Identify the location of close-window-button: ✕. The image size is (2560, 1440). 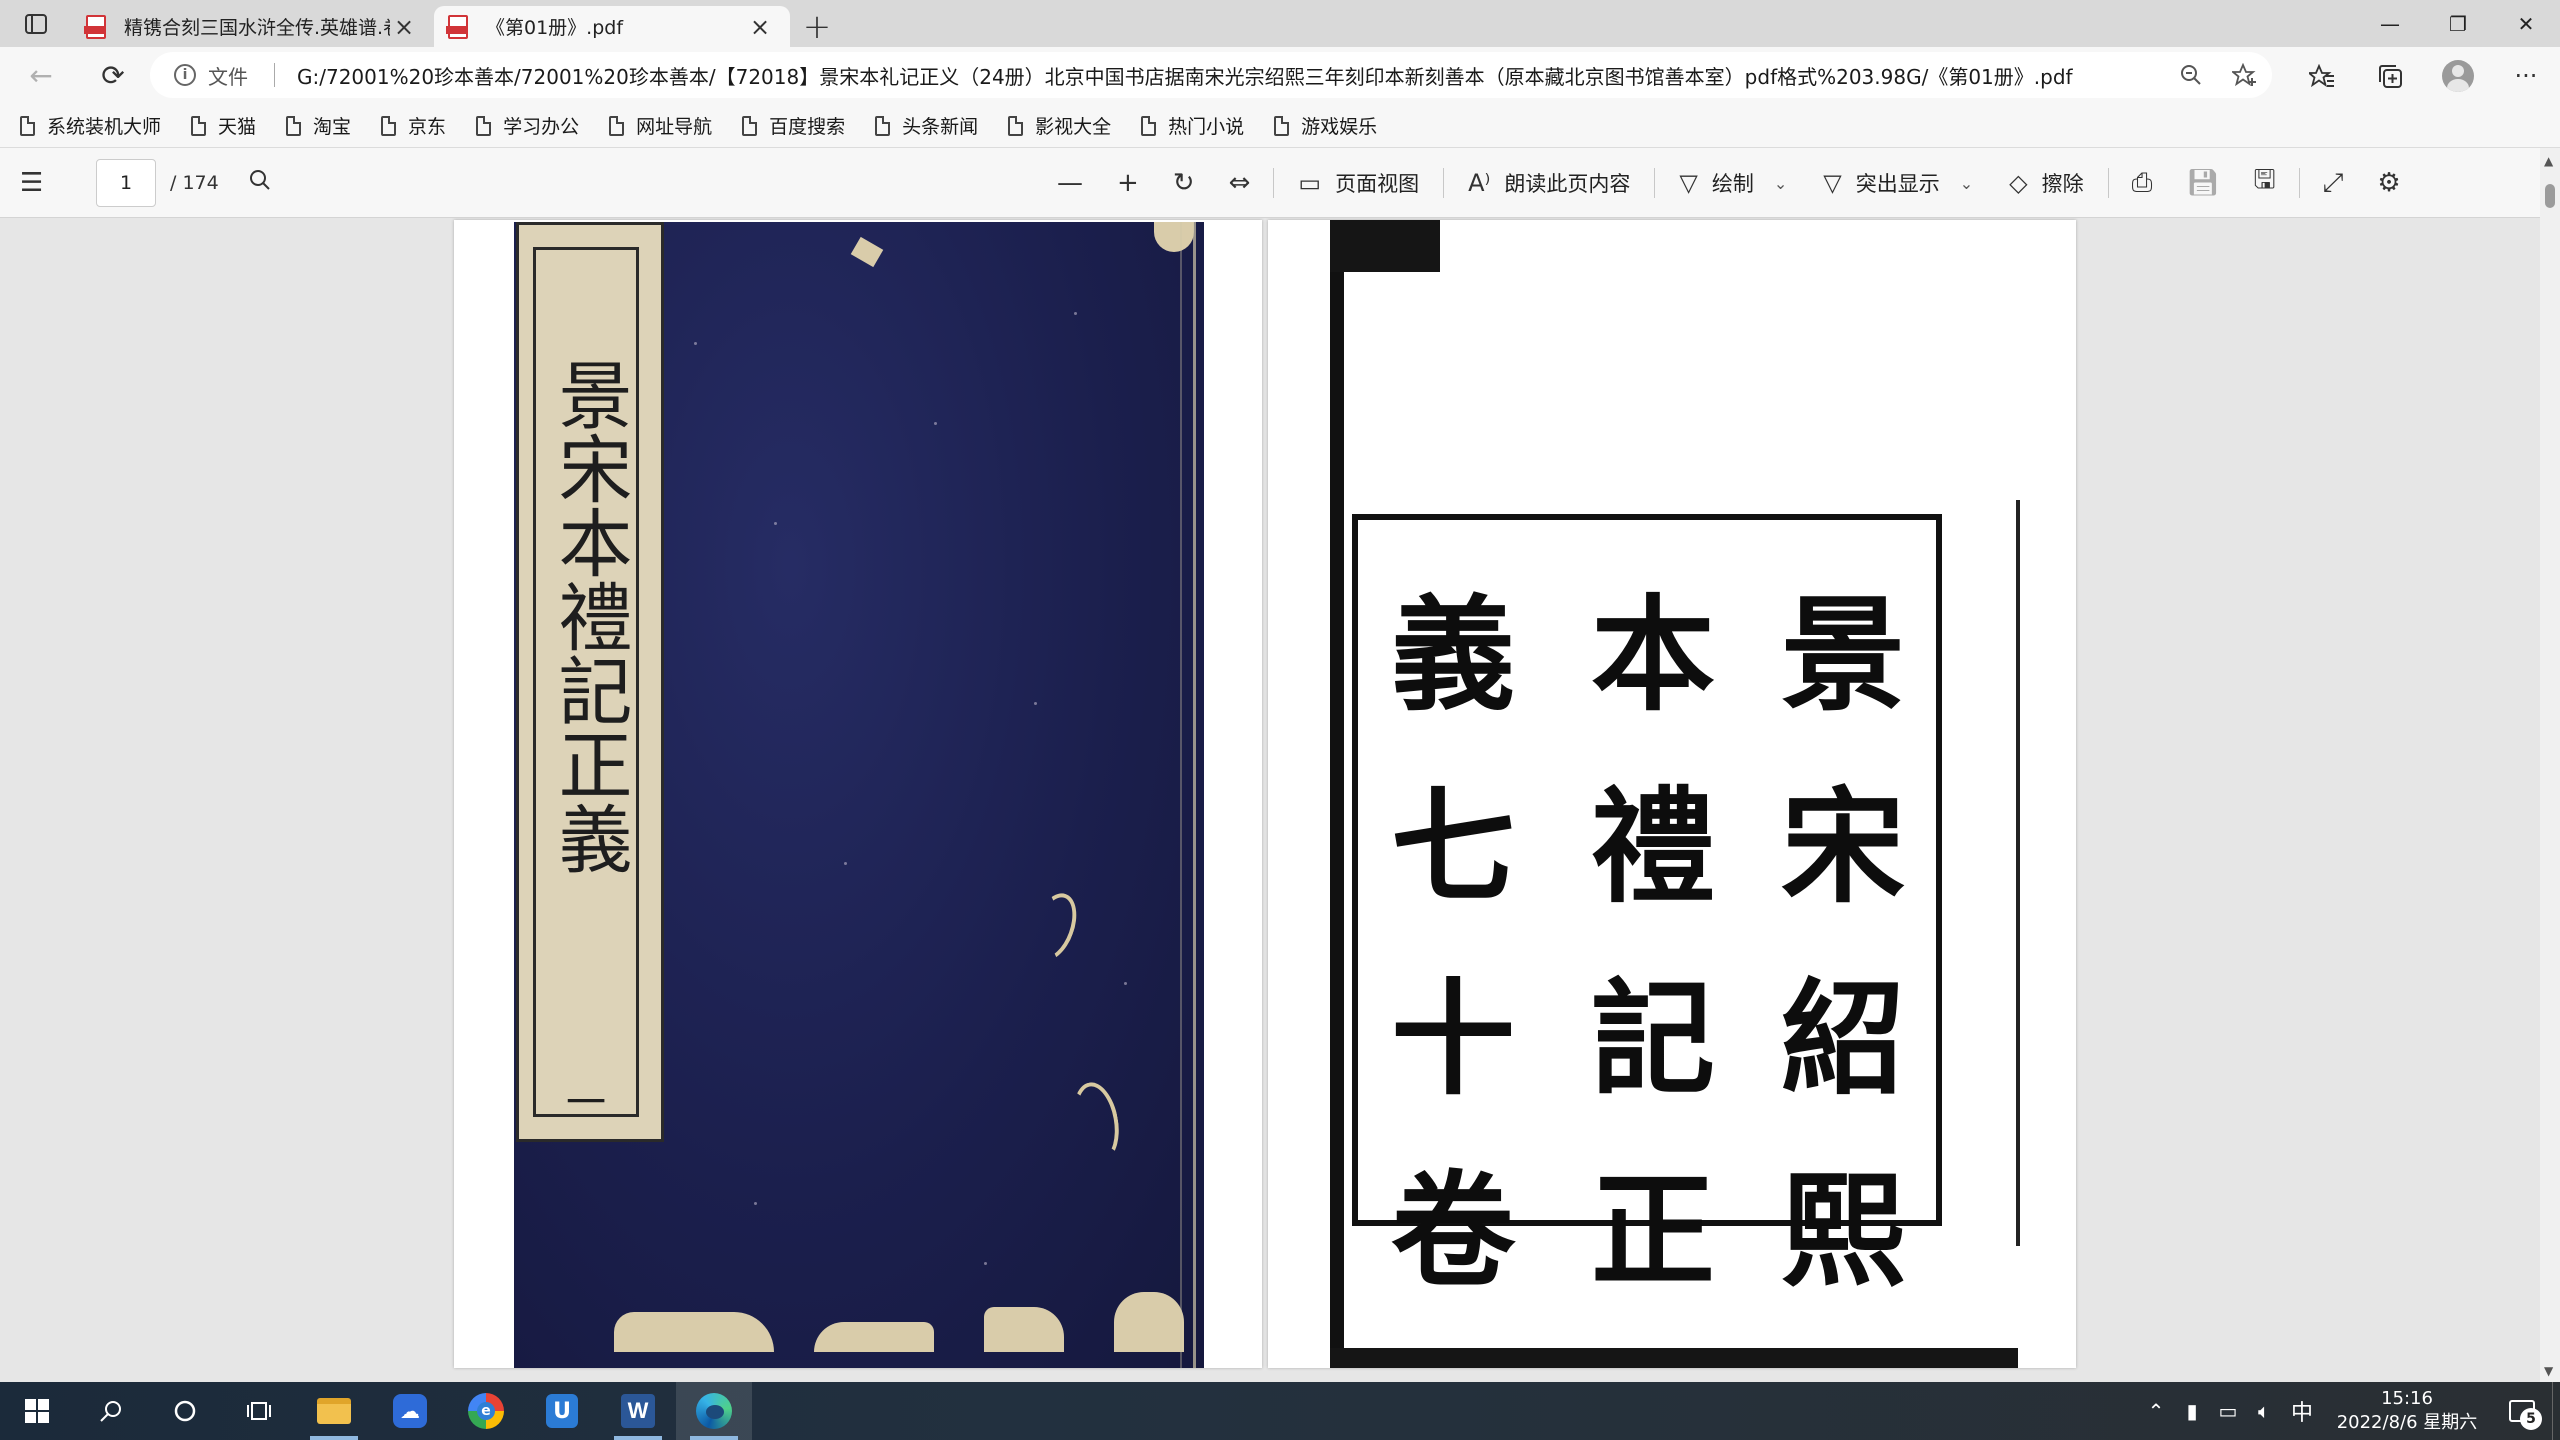
(2526, 23).